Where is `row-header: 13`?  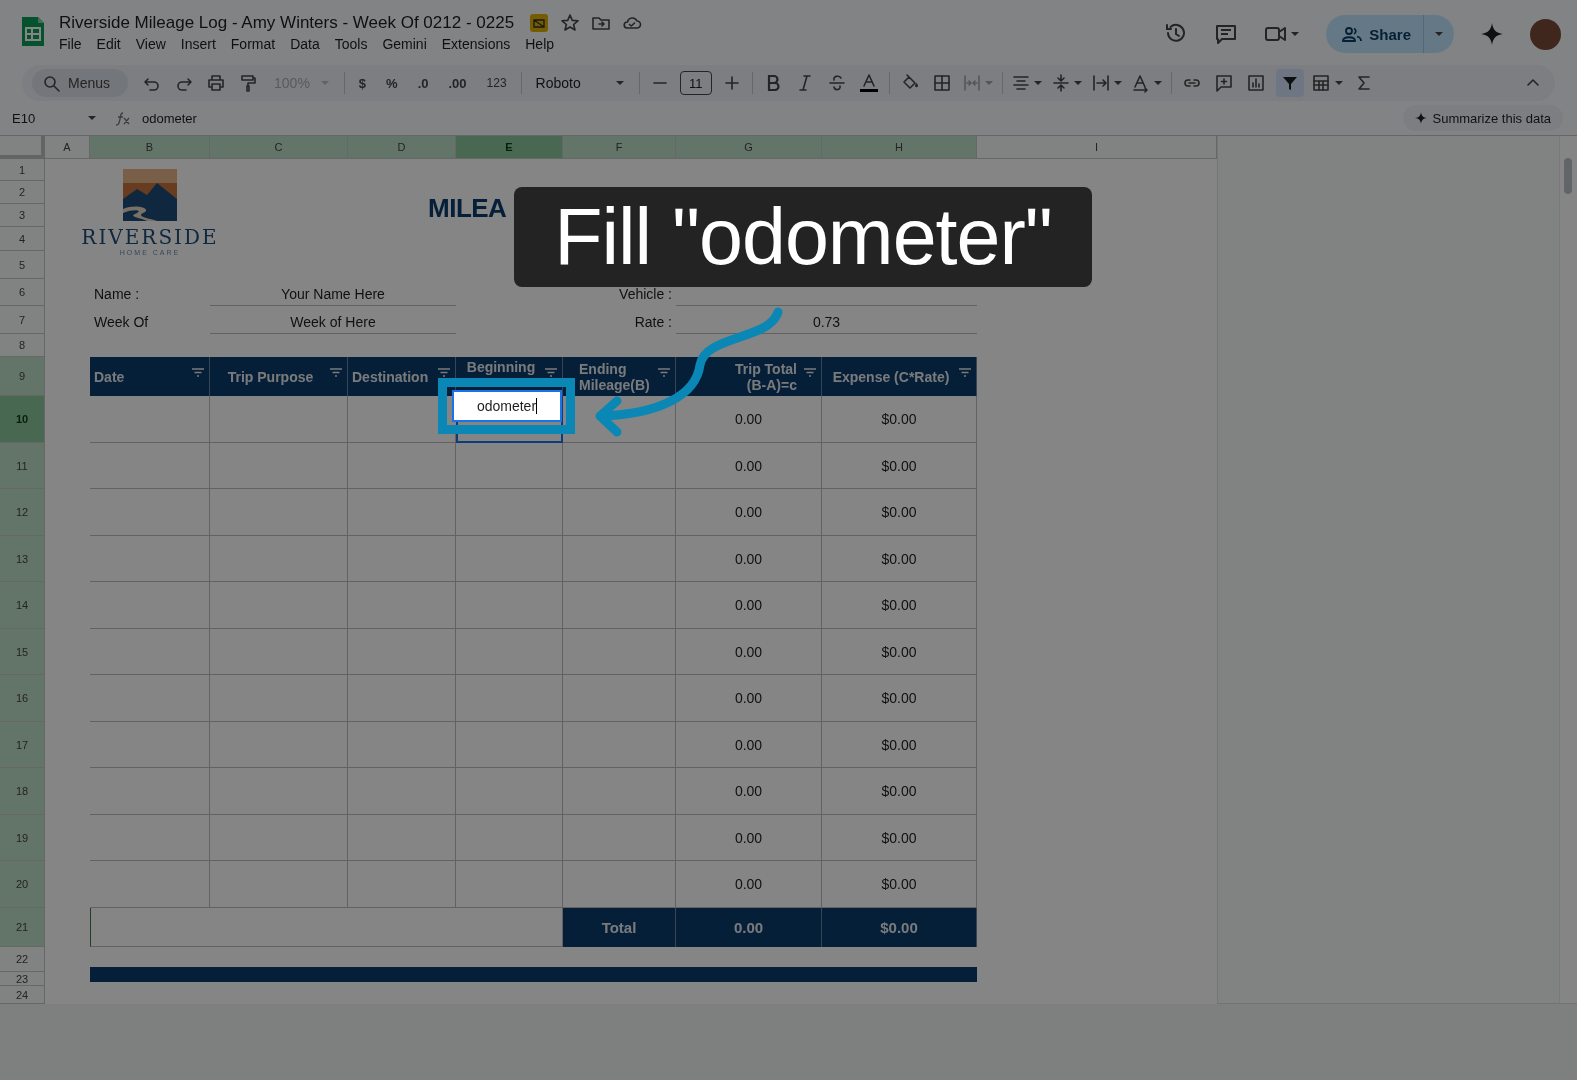
row-header: 13 is located at coordinates (22, 559).